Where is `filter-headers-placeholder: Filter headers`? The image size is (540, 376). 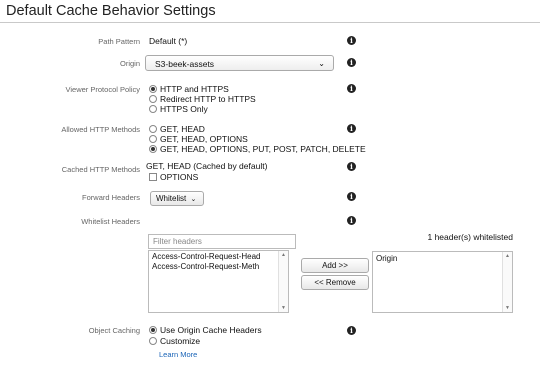 filter-headers-placeholder: Filter headers is located at coordinates (177, 241).